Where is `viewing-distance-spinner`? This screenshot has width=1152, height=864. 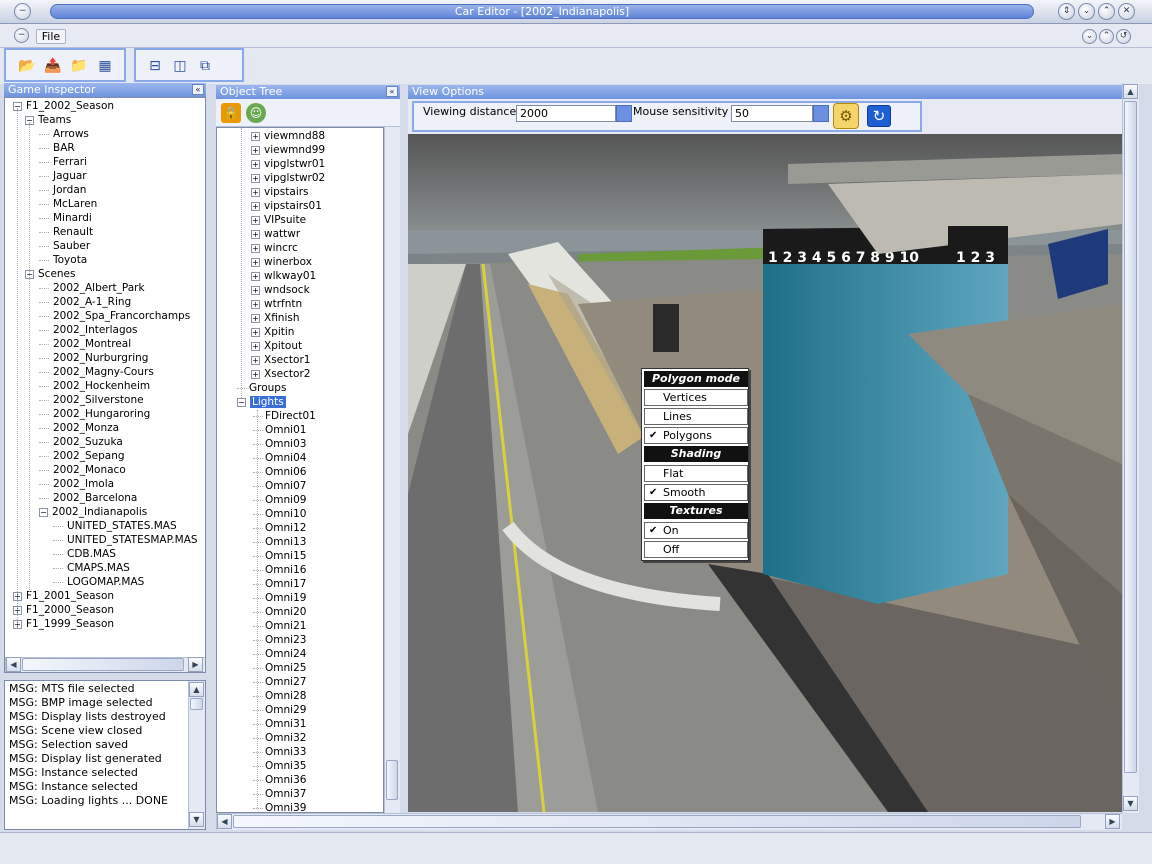
viewing-distance-spinner is located at coordinates (624, 113).